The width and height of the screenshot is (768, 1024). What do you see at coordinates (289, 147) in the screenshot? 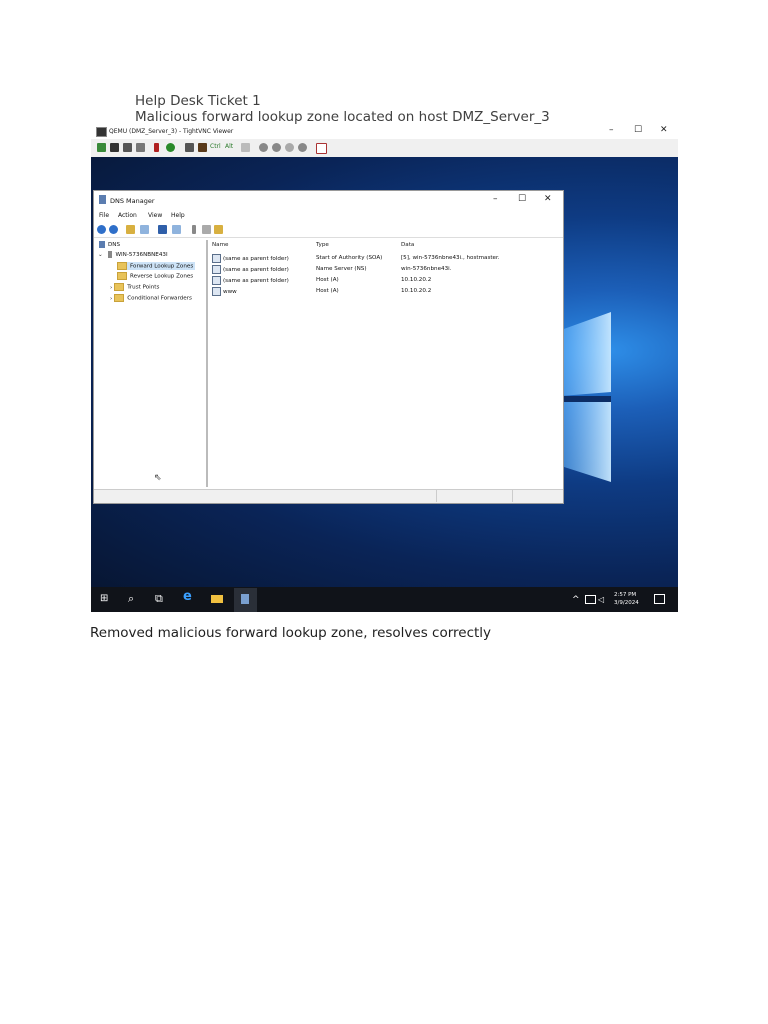
I see `zoom-100-icon` at bounding box center [289, 147].